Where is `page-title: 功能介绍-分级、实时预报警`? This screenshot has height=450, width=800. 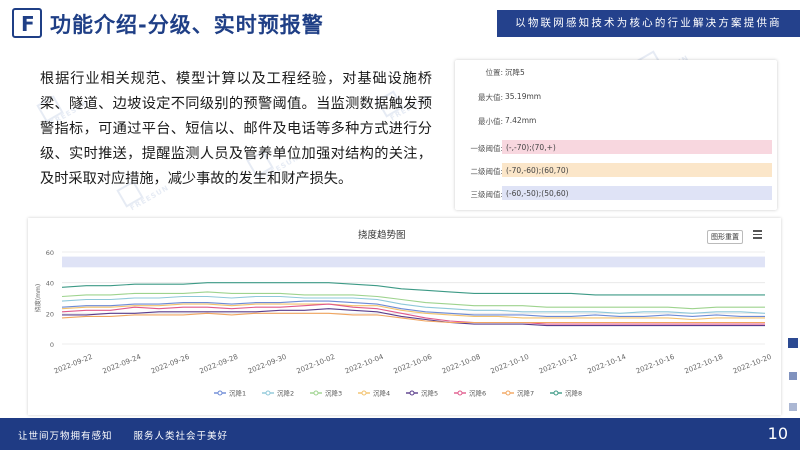
page-title: 功能介绍-分级、实时预报警 is located at coordinates (187, 25).